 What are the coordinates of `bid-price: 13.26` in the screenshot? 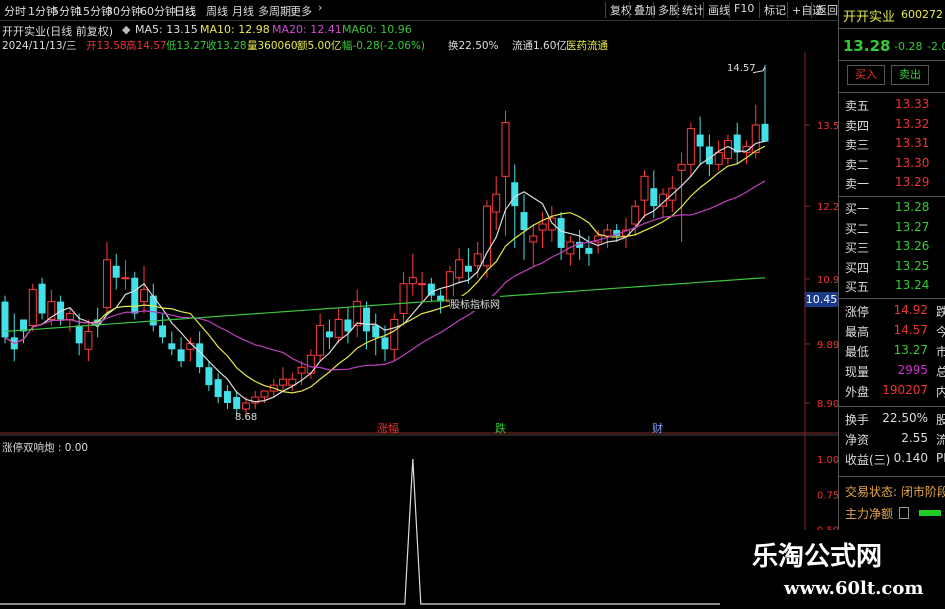 It's located at (912, 246).